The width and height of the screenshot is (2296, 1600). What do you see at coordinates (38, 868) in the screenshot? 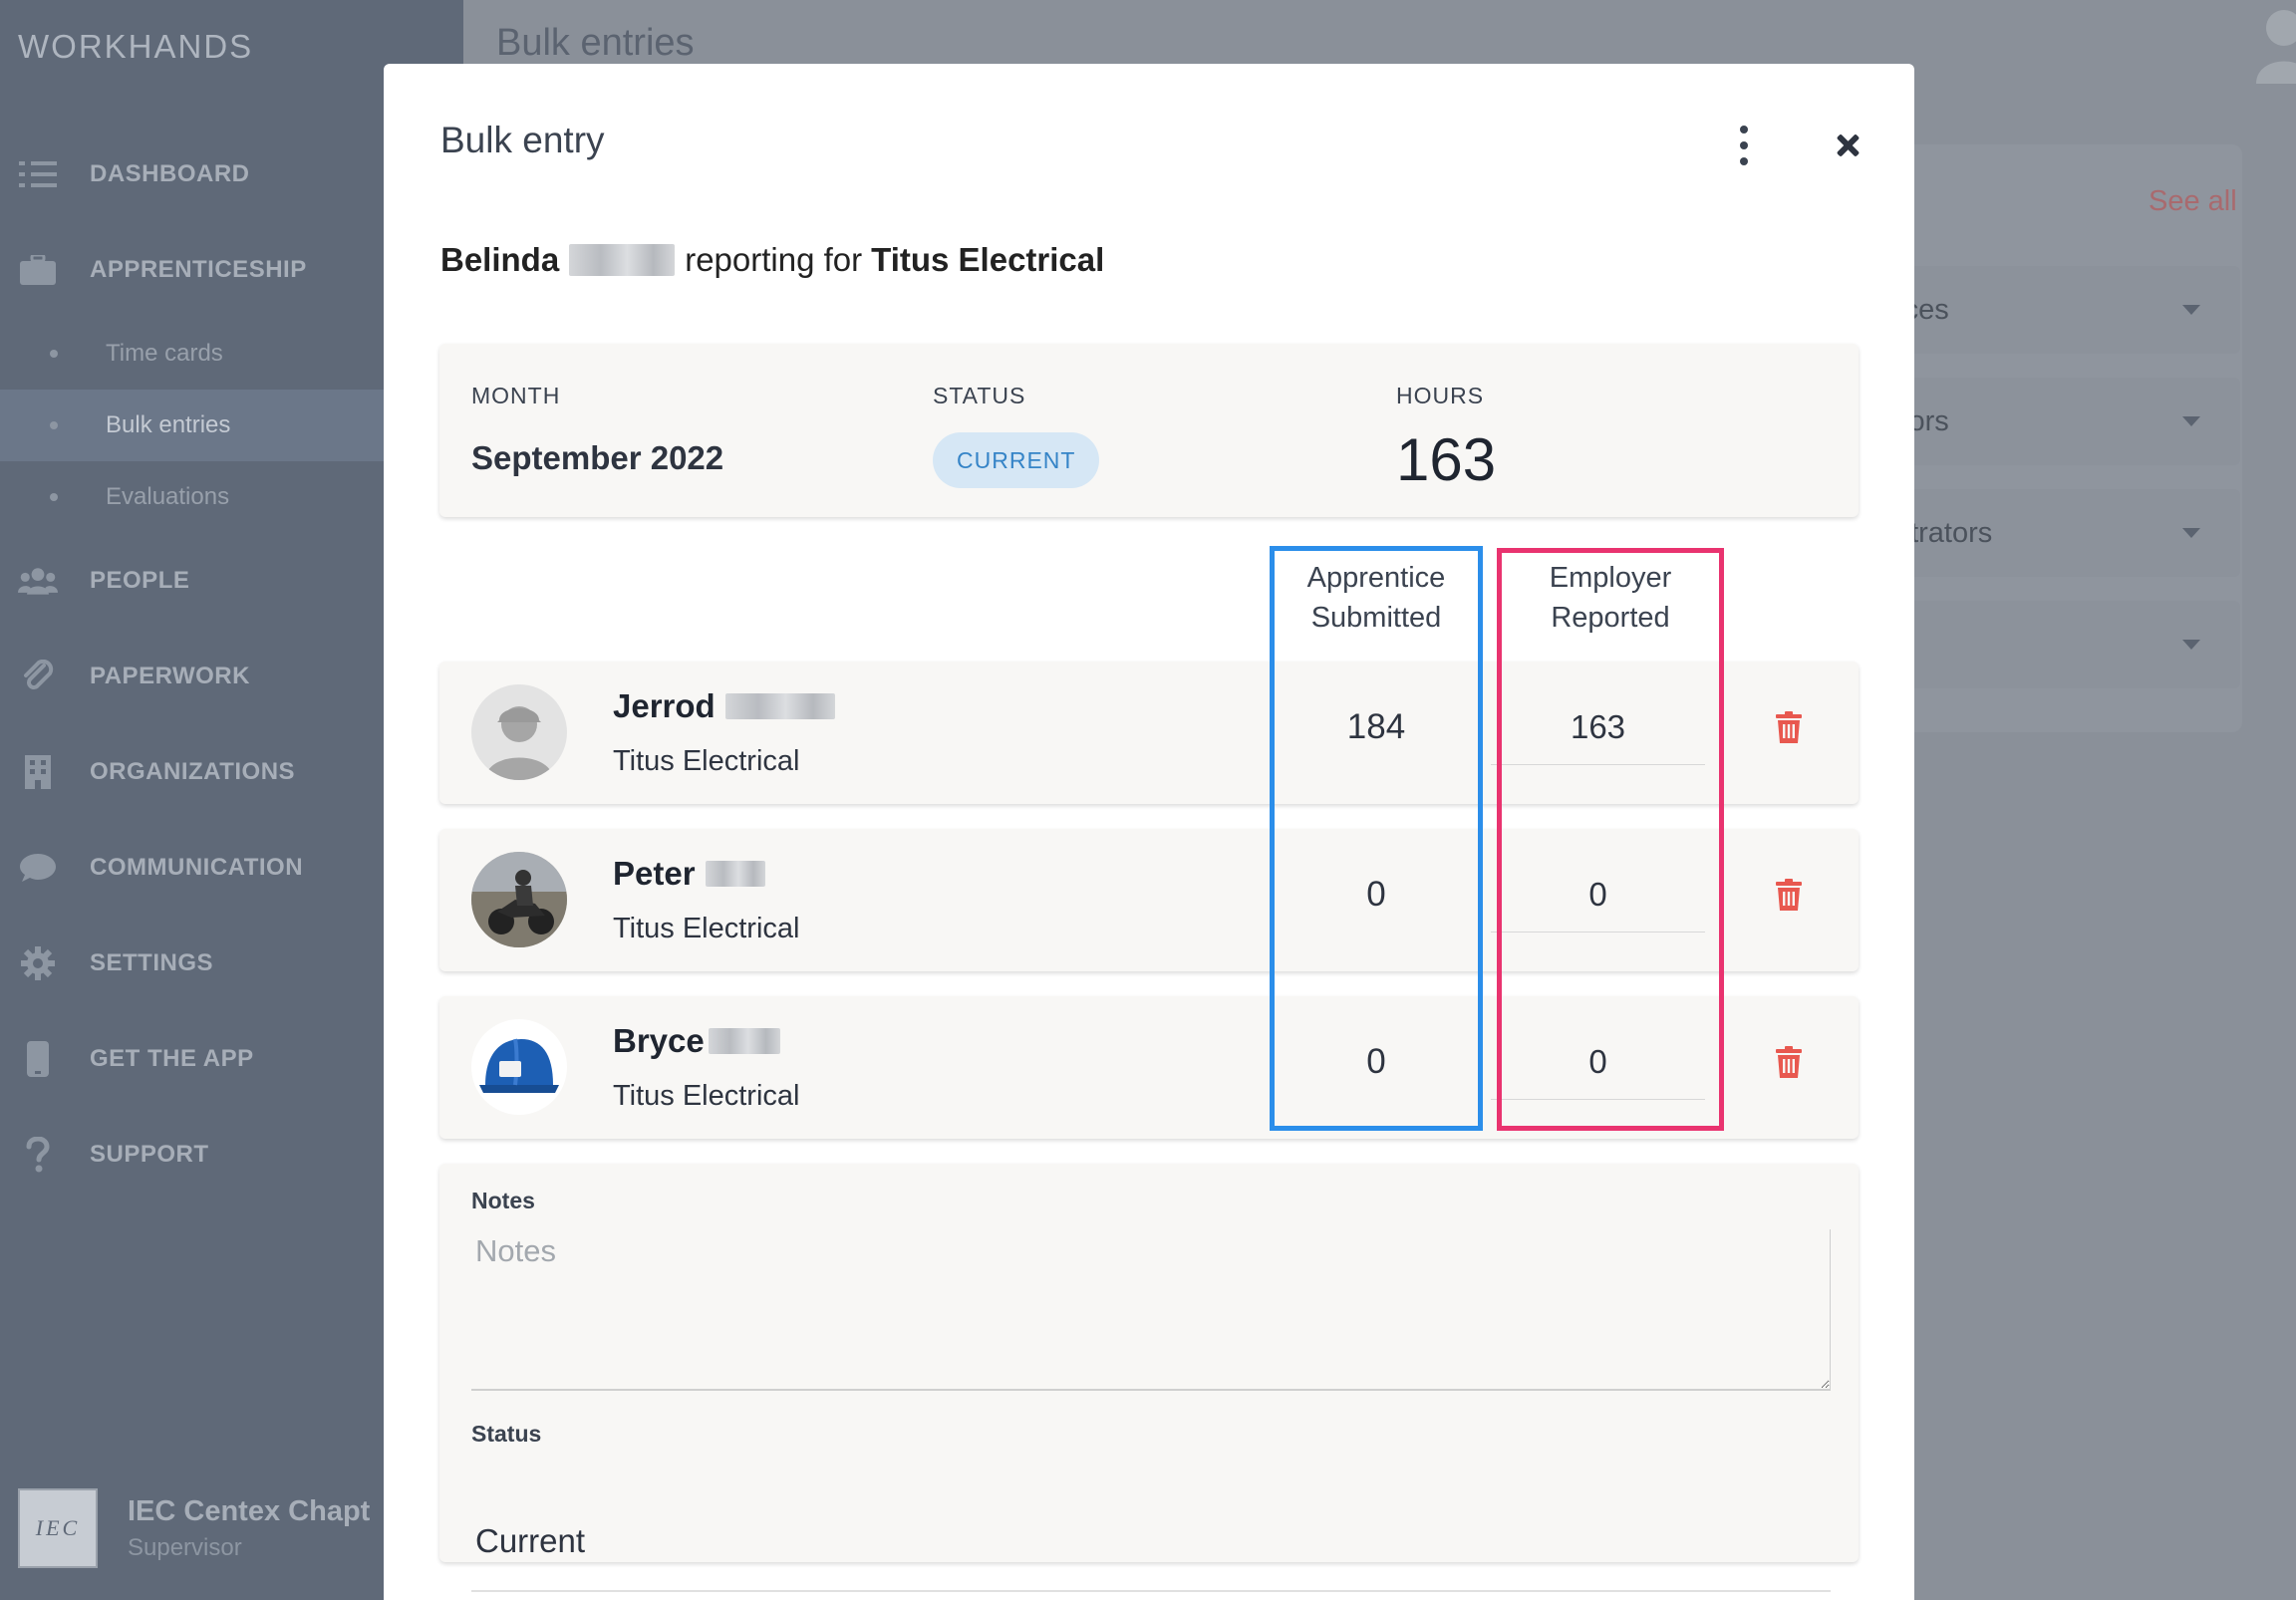
I see `chat-bubble-icon` at bounding box center [38, 868].